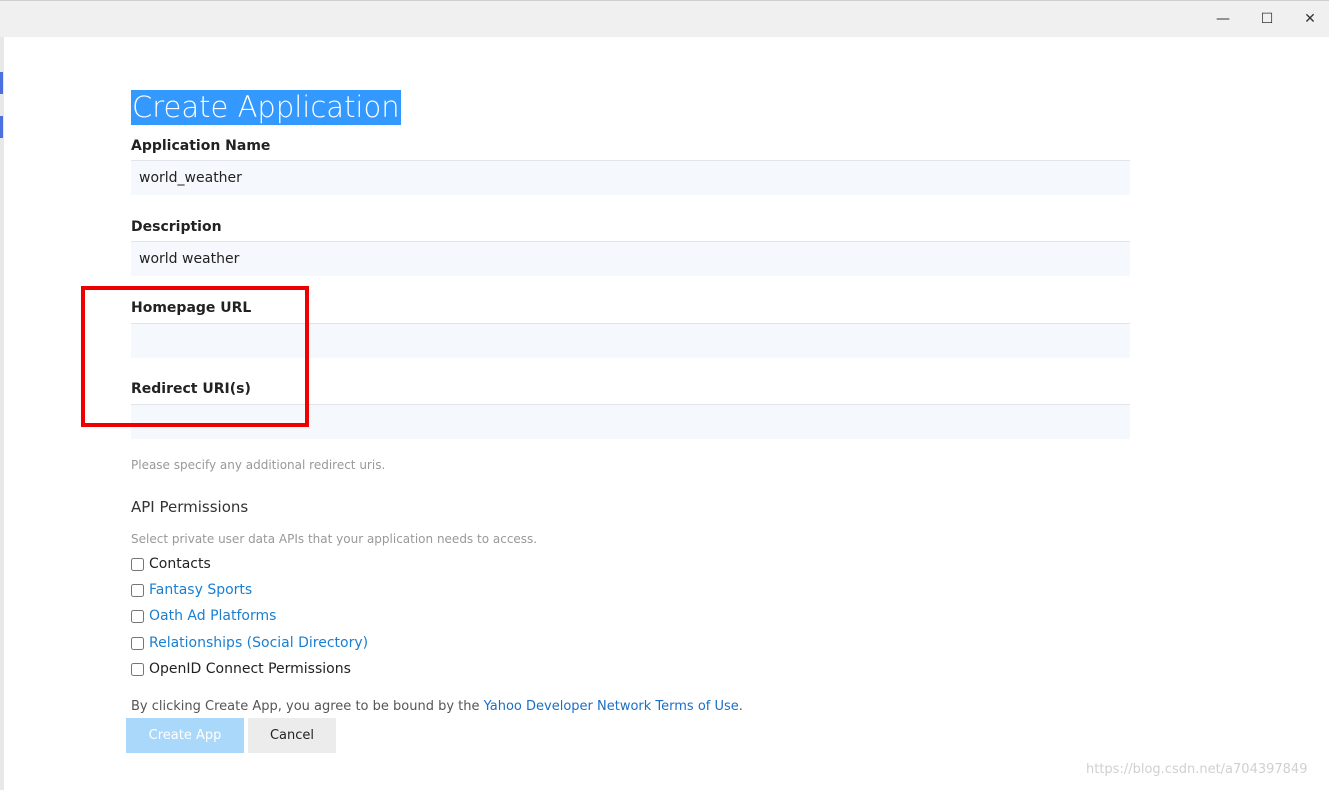 The height and width of the screenshot is (790, 1329). Describe the element at coordinates (292, 735) in the screenshot. I see `cancel-button: Cancel` at that location.